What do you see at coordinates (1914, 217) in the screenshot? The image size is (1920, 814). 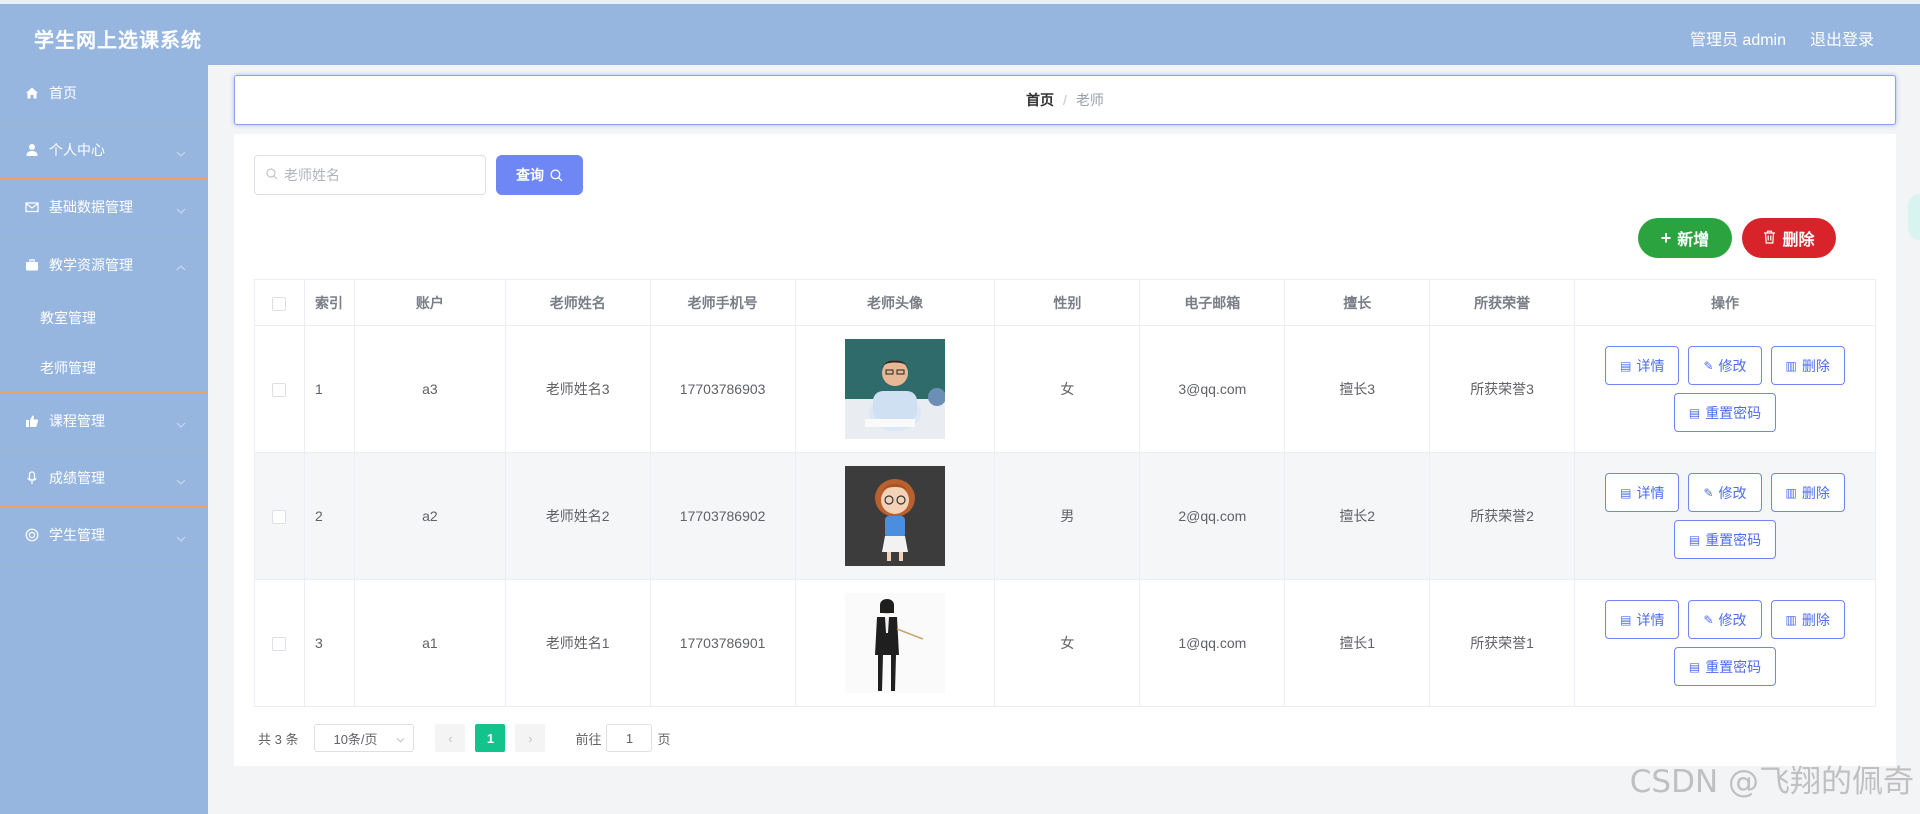 I see `side-drawer-handle` at bounding box center [1914, 217].